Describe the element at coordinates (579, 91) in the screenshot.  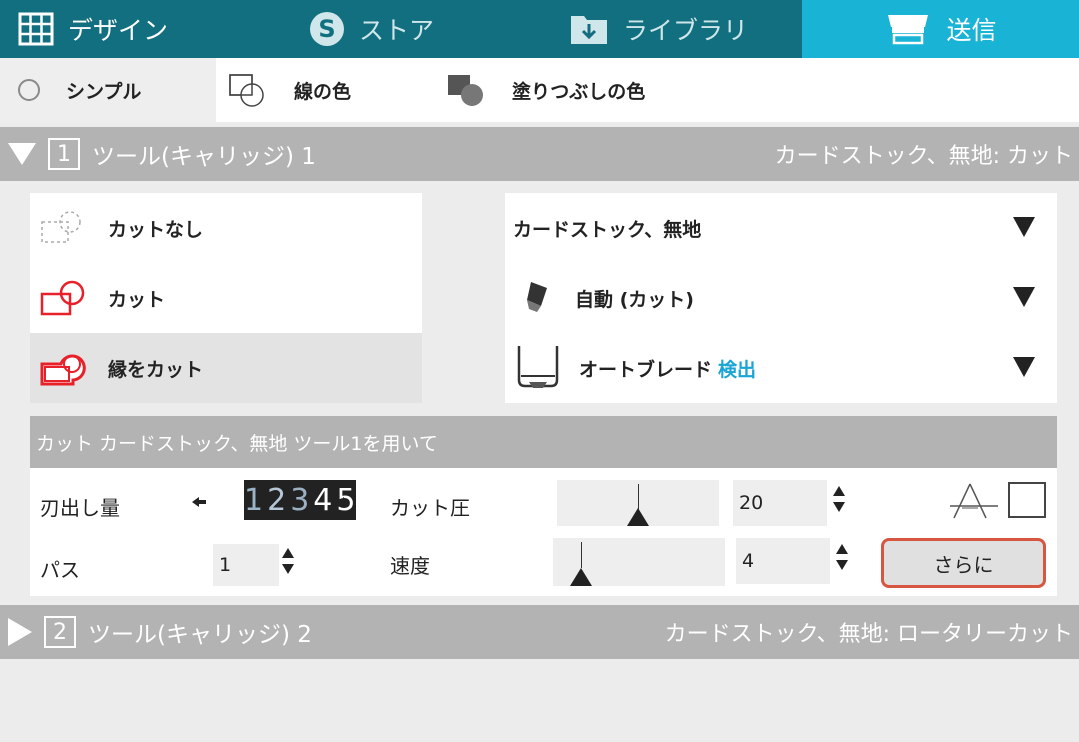
I see `subnav-fill-color-label: 塗りつぶしの色` at that location.